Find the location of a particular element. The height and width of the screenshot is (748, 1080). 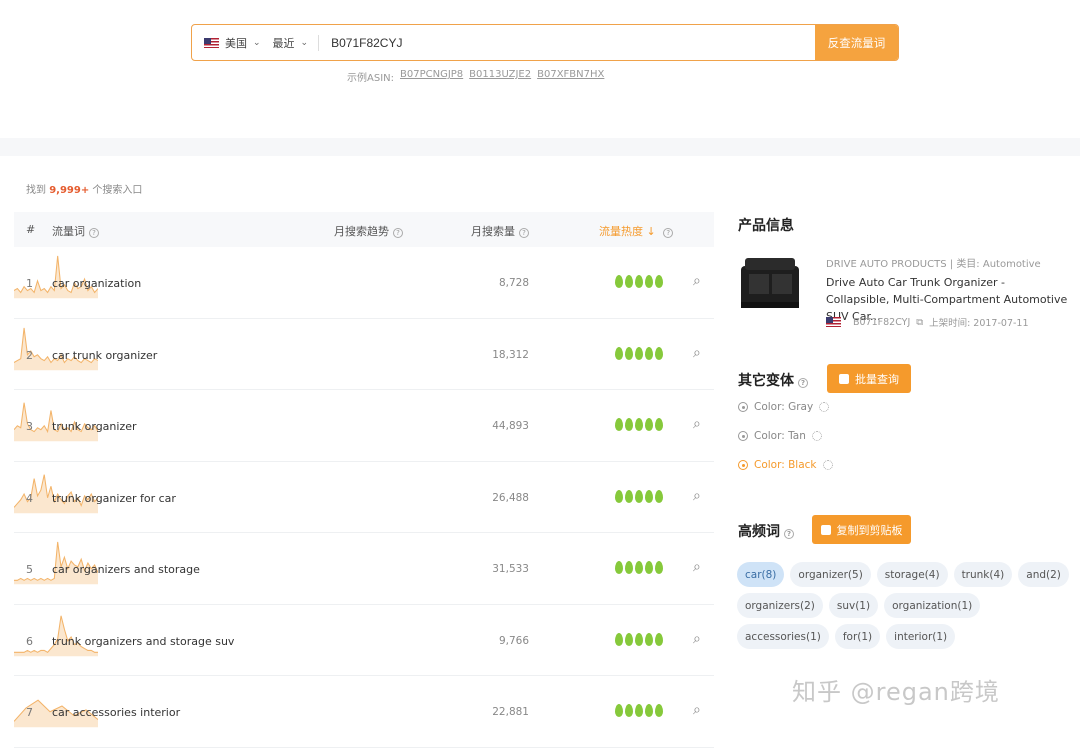

hotword-tag: suv(1) is located at coordinates (853, 605).